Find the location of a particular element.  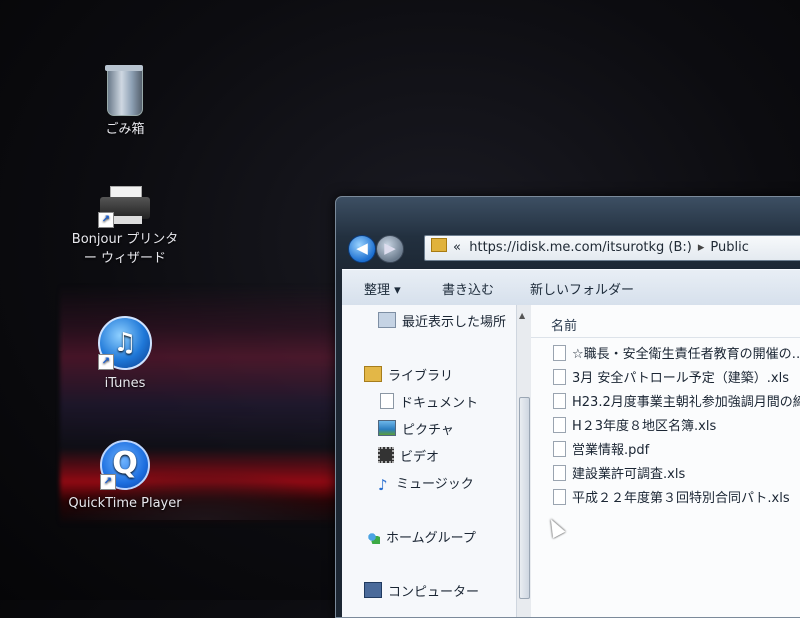

address-path: https://idisk.me.com/itsurotkg (B:) is located at coordinates (580, 247).